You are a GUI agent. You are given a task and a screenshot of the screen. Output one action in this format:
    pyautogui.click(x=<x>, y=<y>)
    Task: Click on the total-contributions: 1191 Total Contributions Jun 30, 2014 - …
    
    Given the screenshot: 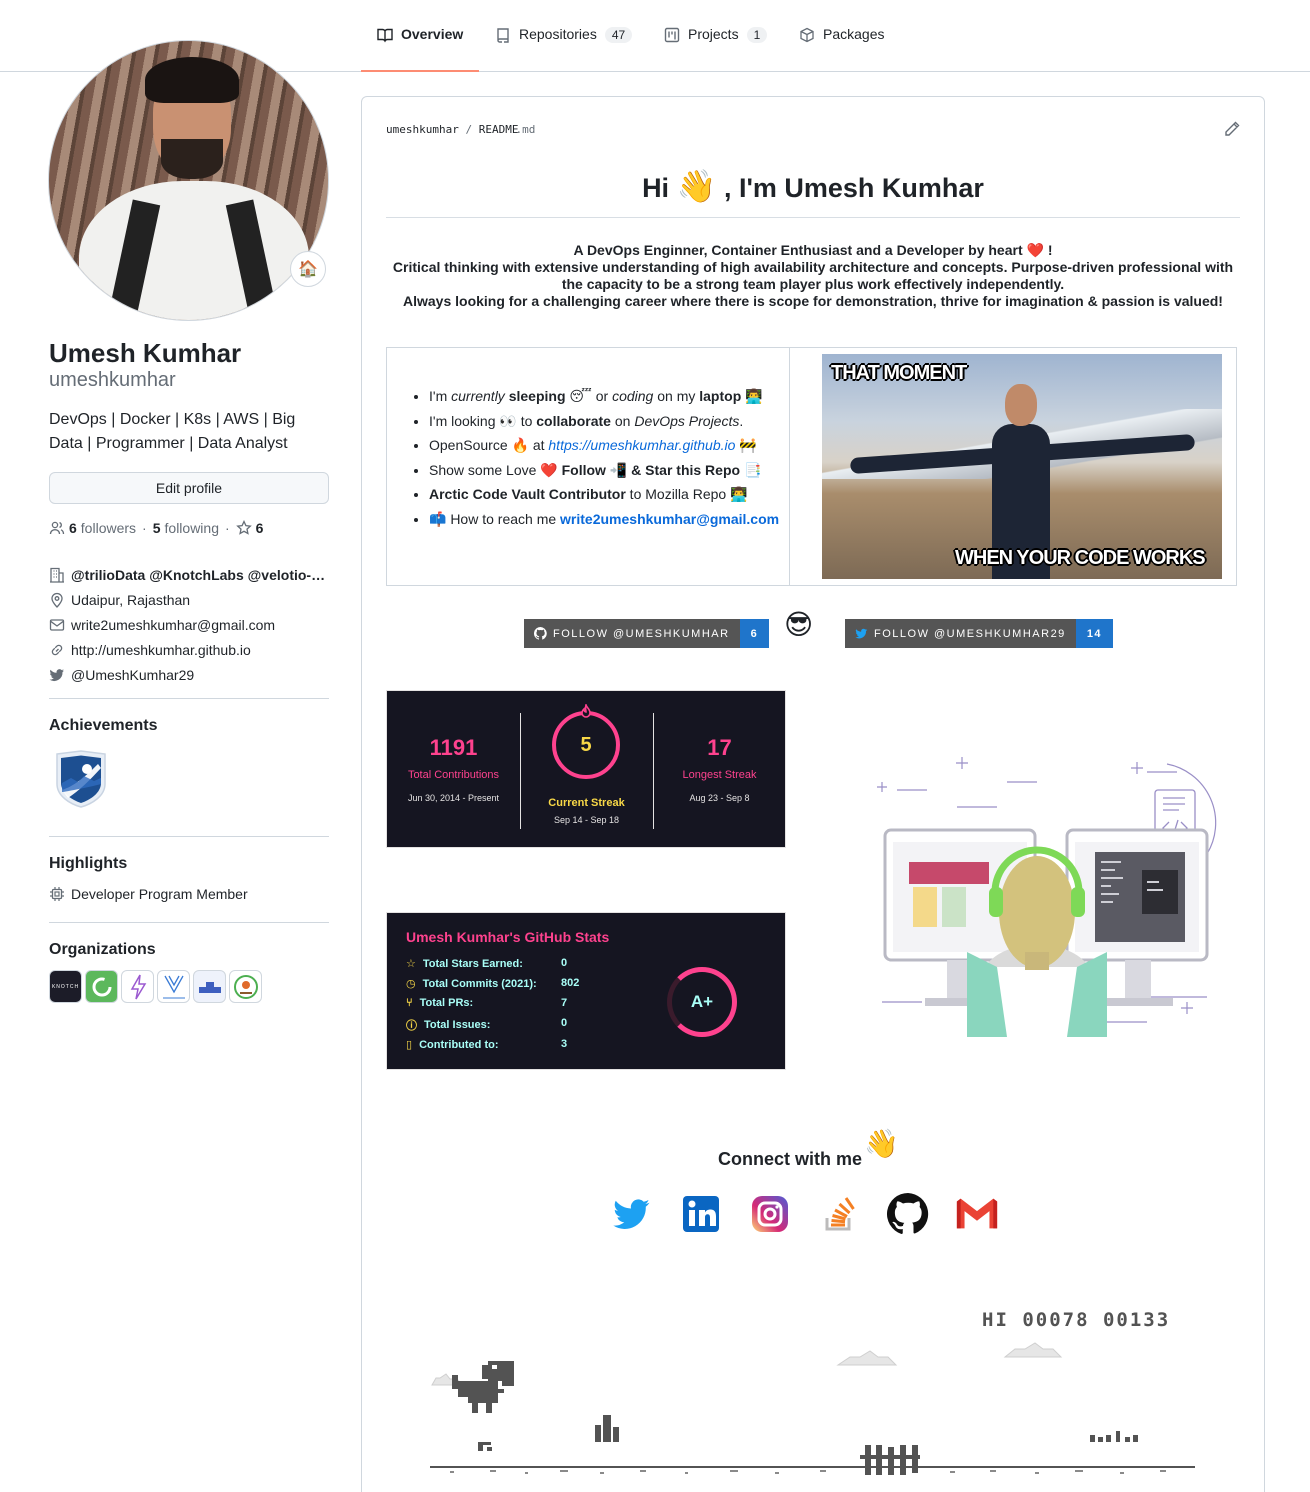 What is the action you would take?
    pyautogui.click(x=453, y=769)
    